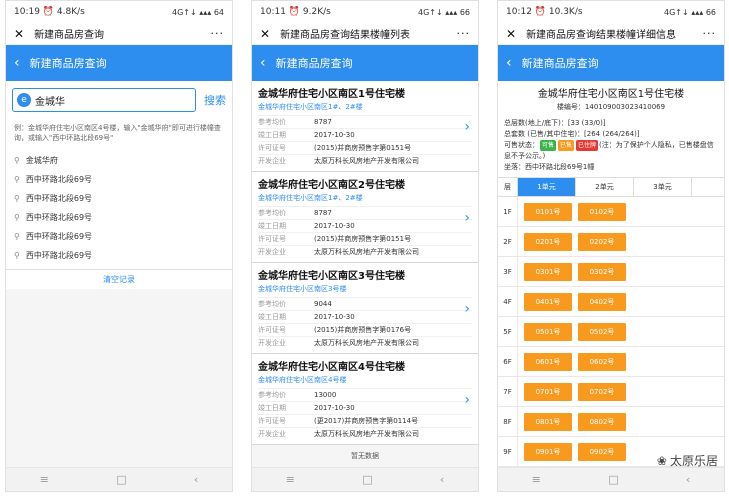 This screenshot has width=729, height=500. I want to click on floor-row: 5F 0501号 0502号, so click(611, 332).